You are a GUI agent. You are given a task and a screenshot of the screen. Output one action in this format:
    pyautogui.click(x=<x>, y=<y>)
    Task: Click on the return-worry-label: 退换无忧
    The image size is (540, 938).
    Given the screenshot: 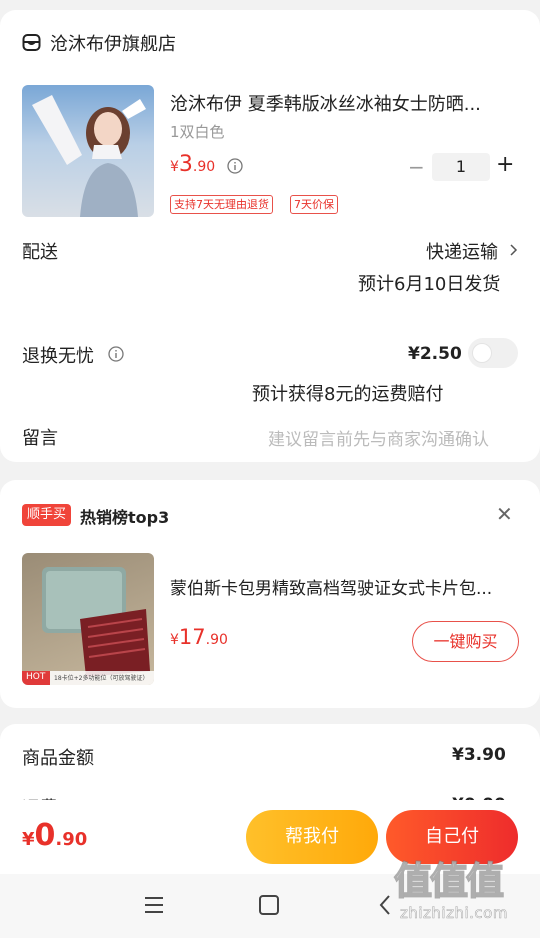 What is the action you would take?
    pyautogui.click(x=58, y=356)
    